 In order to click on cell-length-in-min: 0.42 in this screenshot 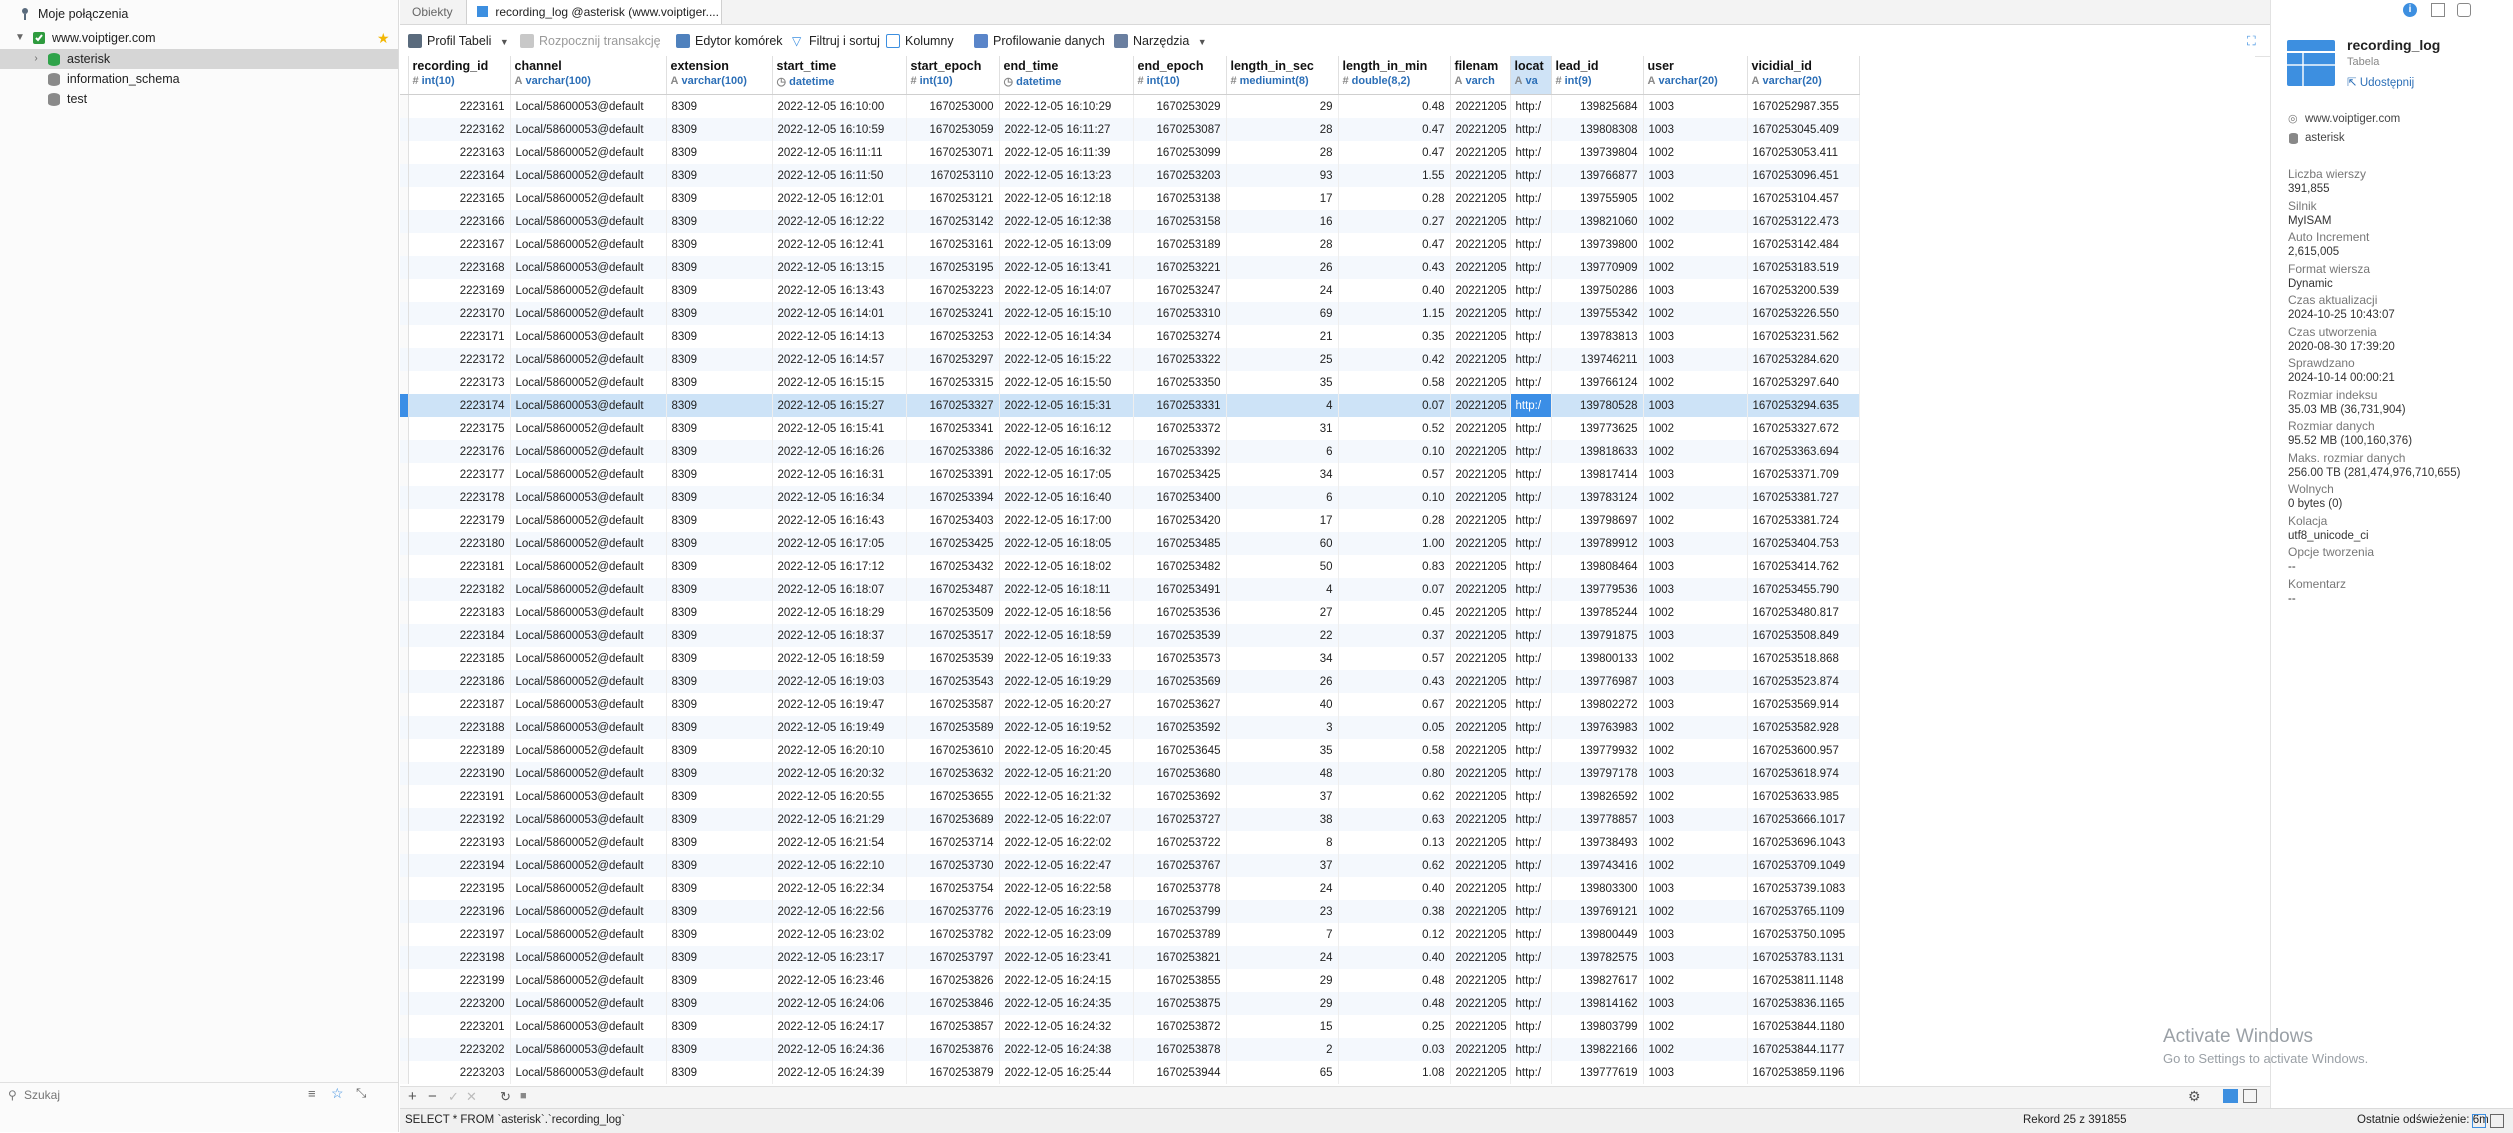, I will do `click(1394, 359)`.